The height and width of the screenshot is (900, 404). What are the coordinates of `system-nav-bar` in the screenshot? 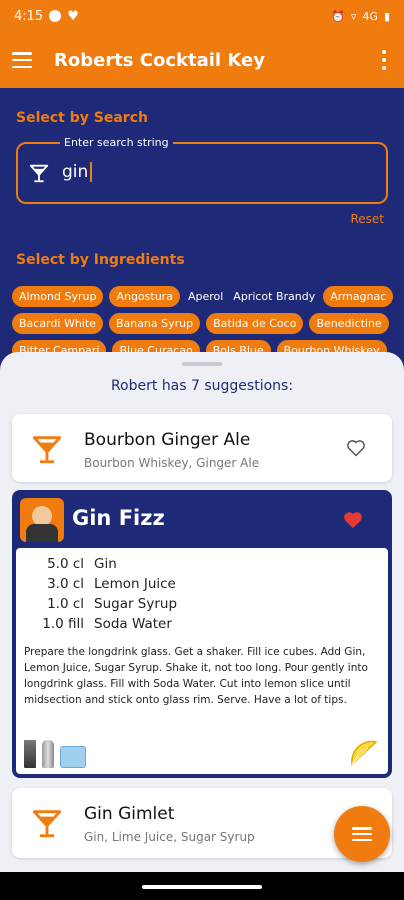 It's located at (202, 886).